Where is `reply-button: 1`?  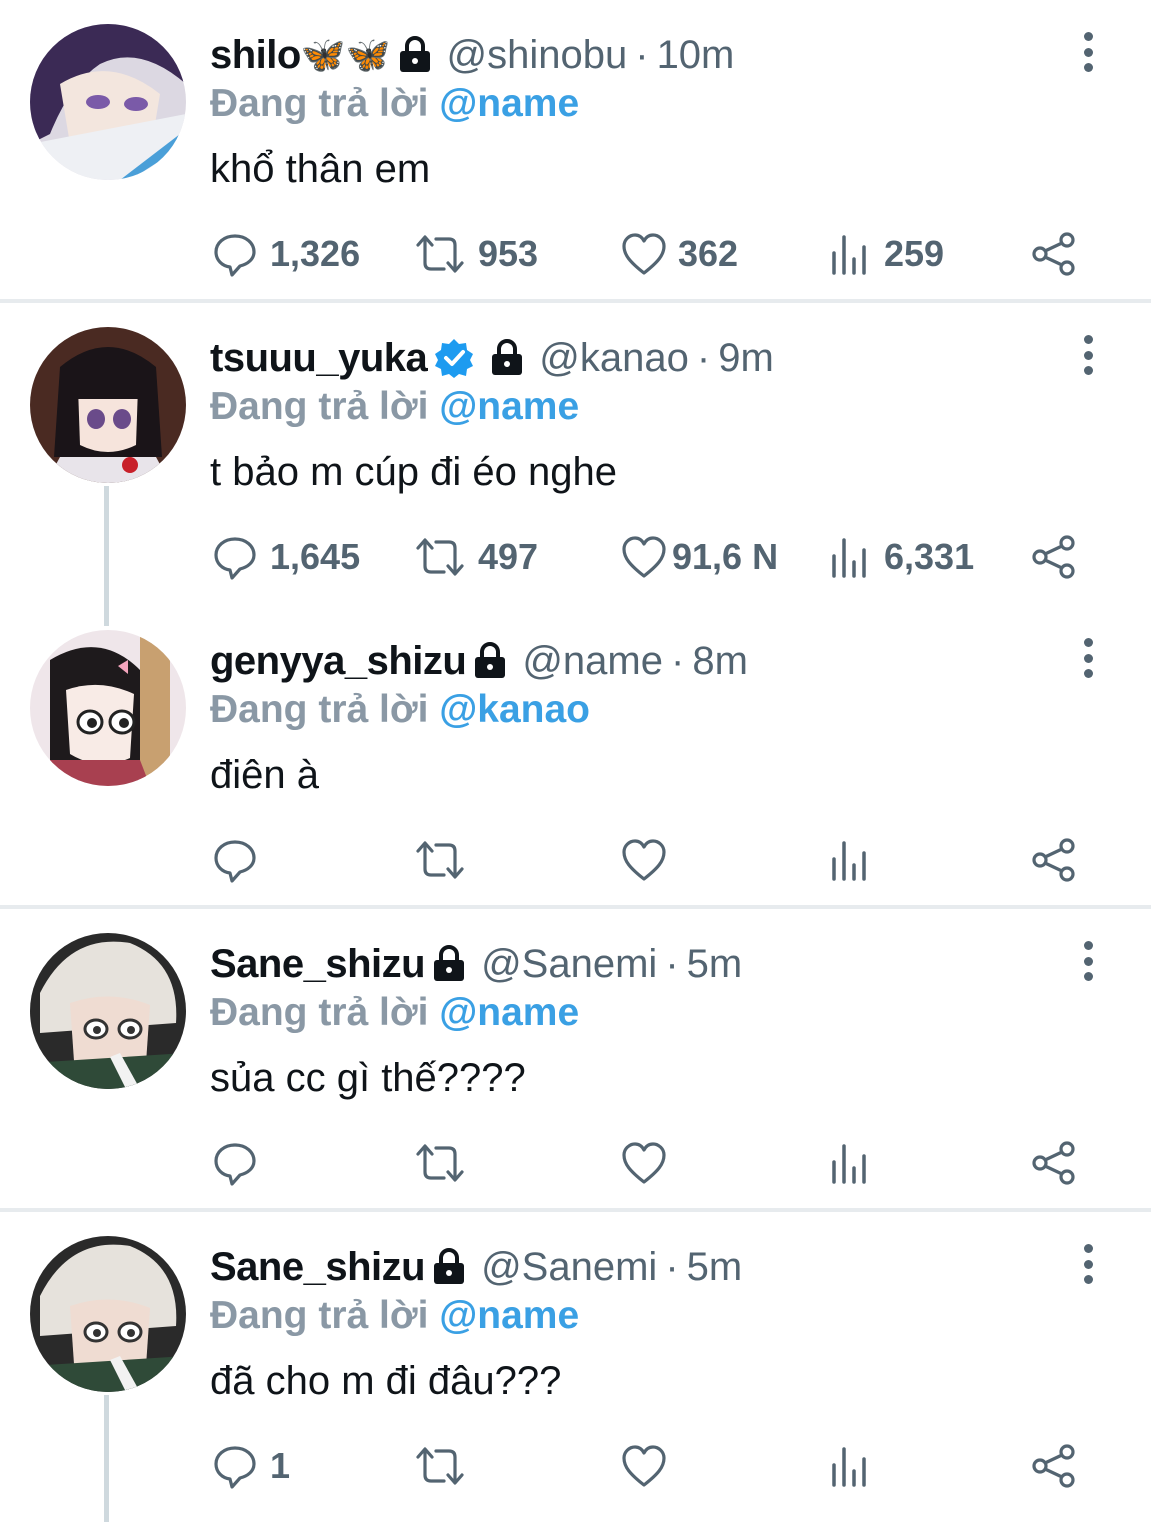
reply-button: 1 is located at coordinates (251, 1466).